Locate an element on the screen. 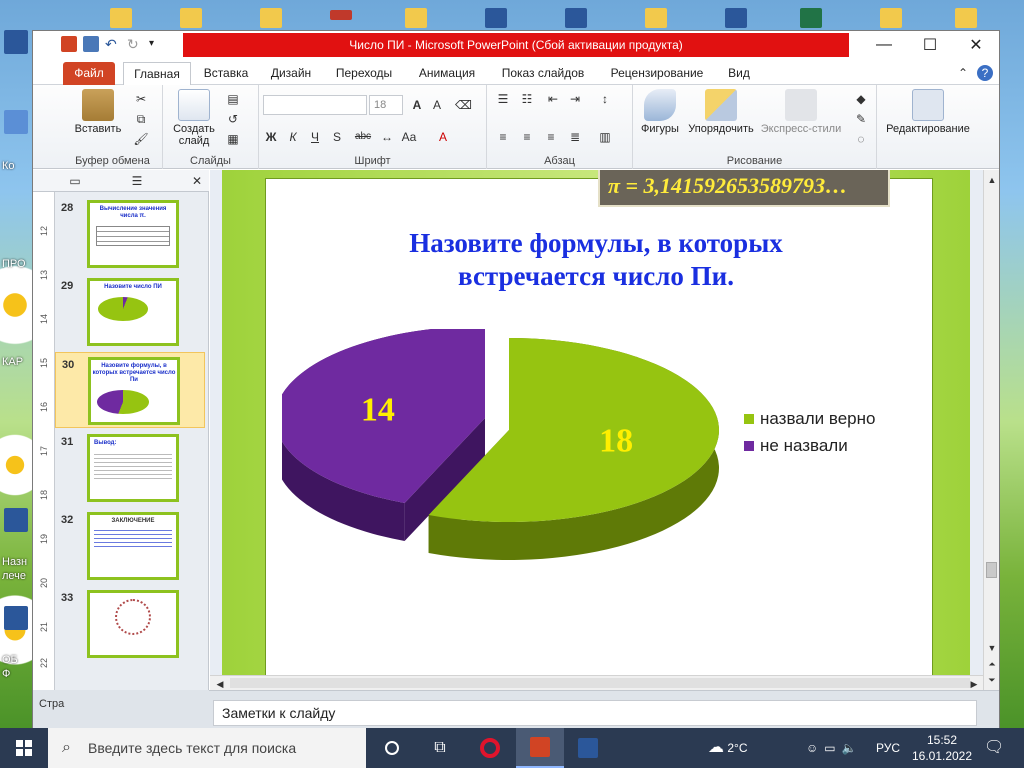 This screenshot has height=768, width=1024. outline-tab-icon: ☰ is located at coordinates (137, 181).